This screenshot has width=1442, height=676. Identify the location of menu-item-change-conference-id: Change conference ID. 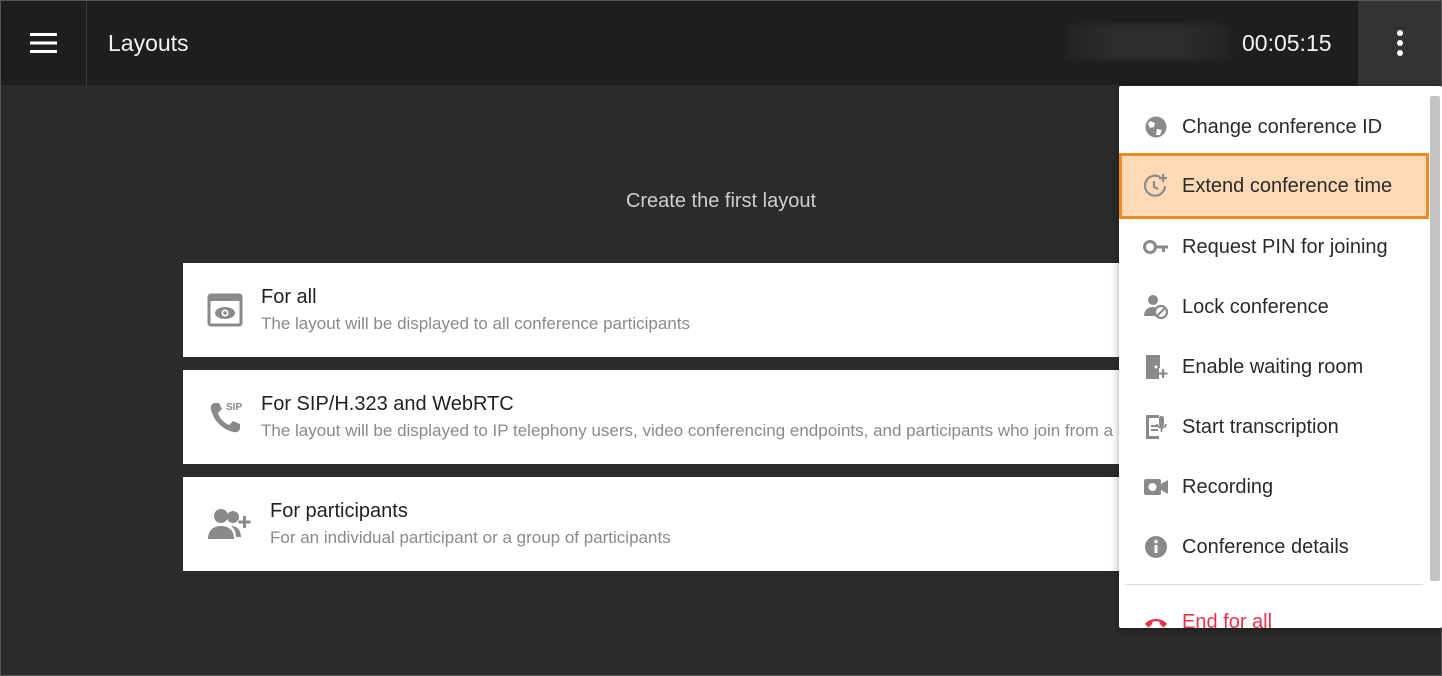
(1274, 127).